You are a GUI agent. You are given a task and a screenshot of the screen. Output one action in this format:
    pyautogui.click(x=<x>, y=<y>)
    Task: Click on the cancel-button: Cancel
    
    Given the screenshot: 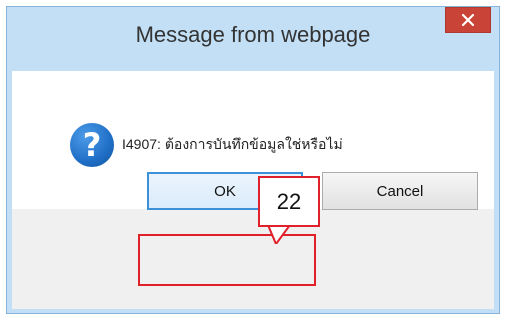 What is the action you would take?
    pyautogui.click(x=400, y=191)
    